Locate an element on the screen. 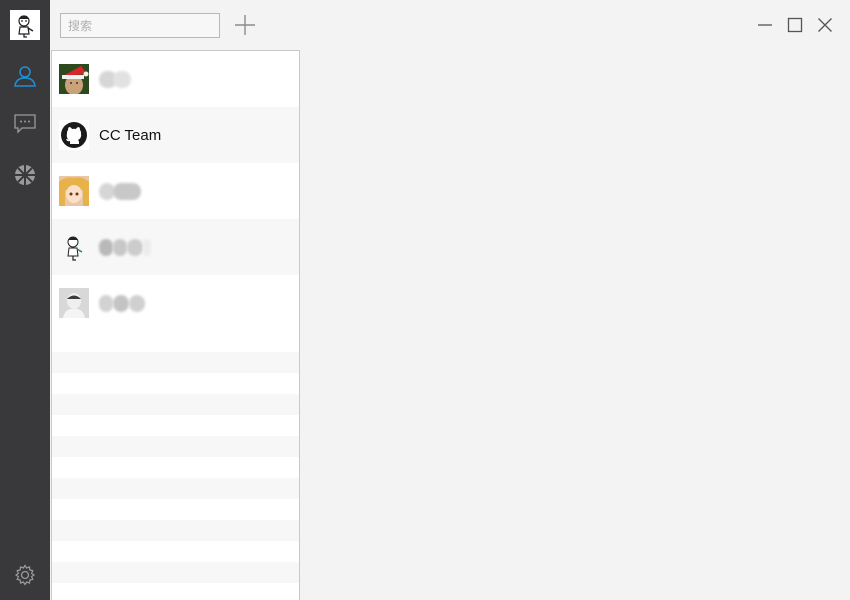 The width and height of the screenshot is (850, 600). search-input is located at coordinates (140, 25).